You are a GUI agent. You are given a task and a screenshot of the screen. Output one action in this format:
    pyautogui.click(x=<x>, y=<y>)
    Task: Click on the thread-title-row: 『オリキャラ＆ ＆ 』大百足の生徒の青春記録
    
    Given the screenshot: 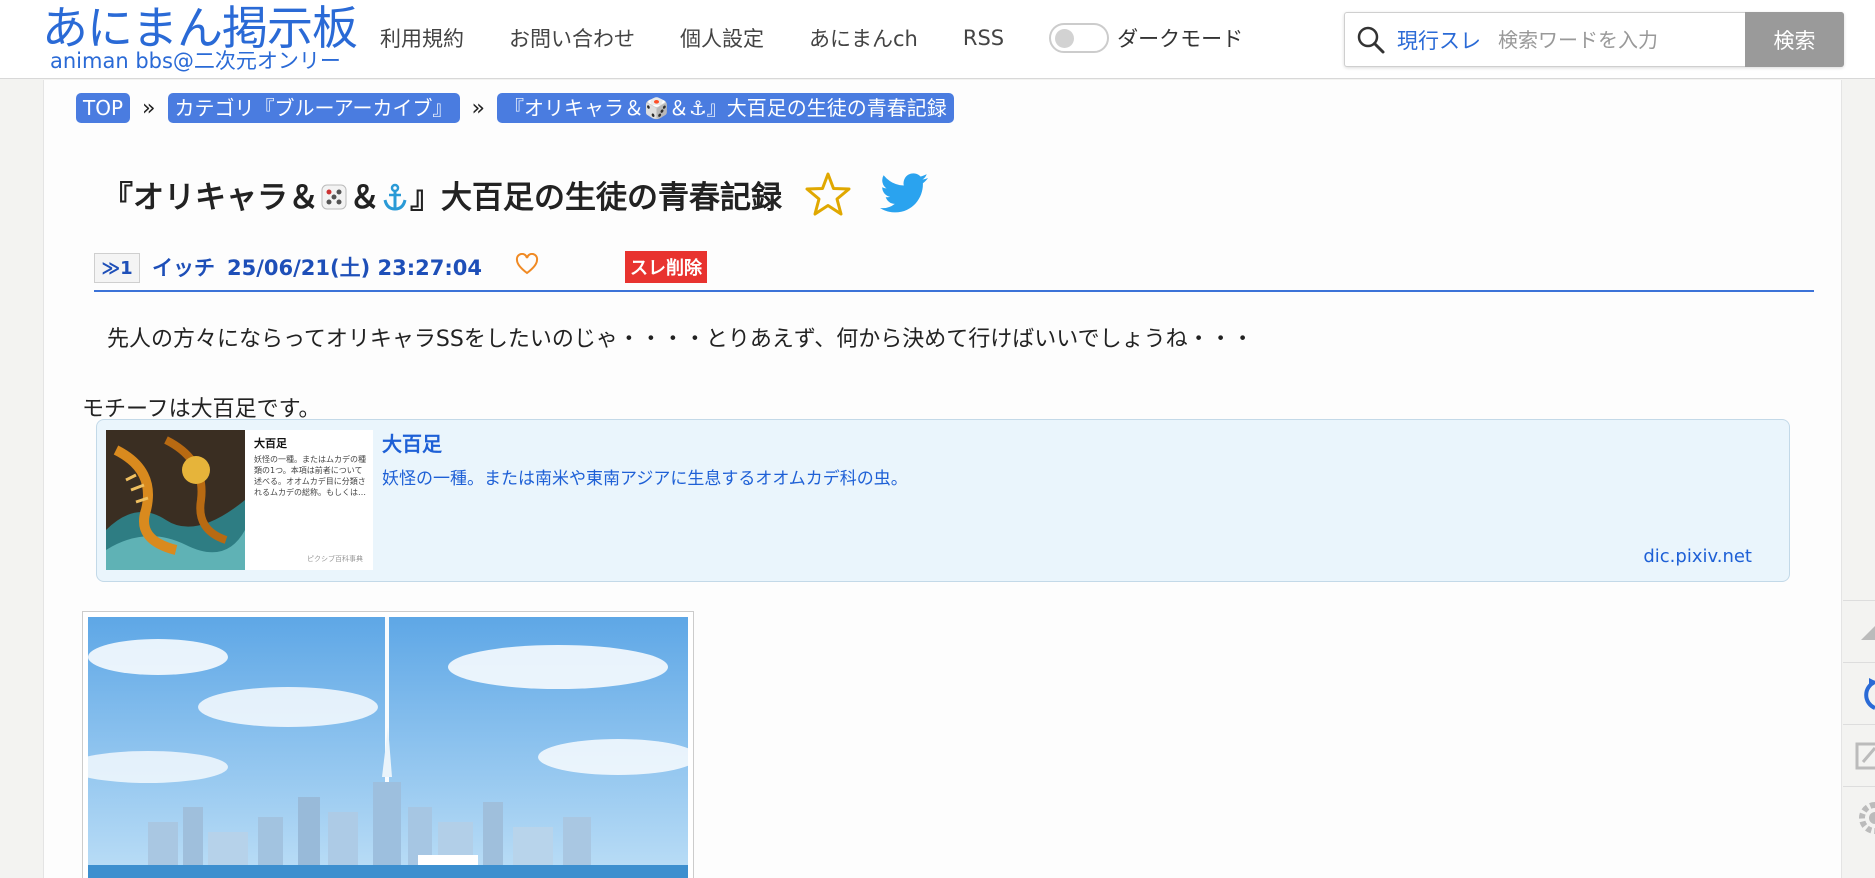 What is the action you would take?
    pyautogui.click(x=516, y=196)
    